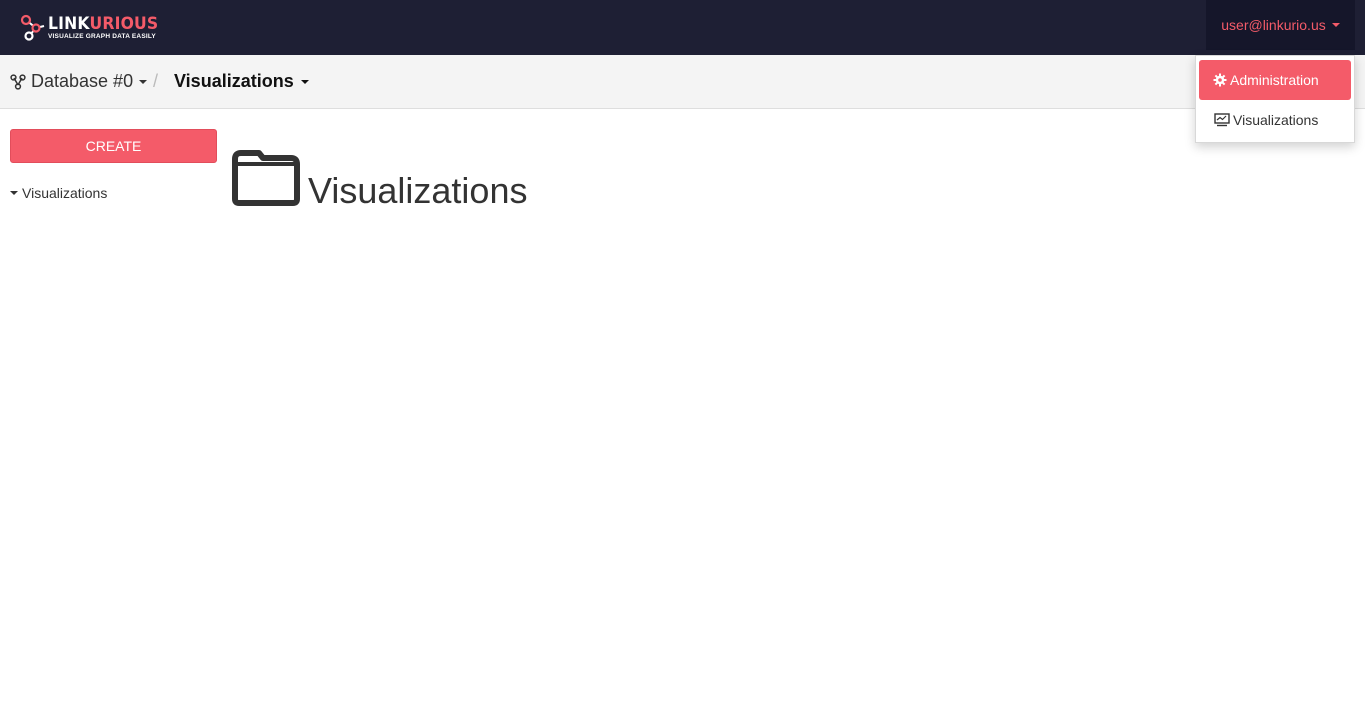  Describe the element at coordinates (1273, 25) in the screenshot. I see `user-email-label: user@linkurio.us` at that location.